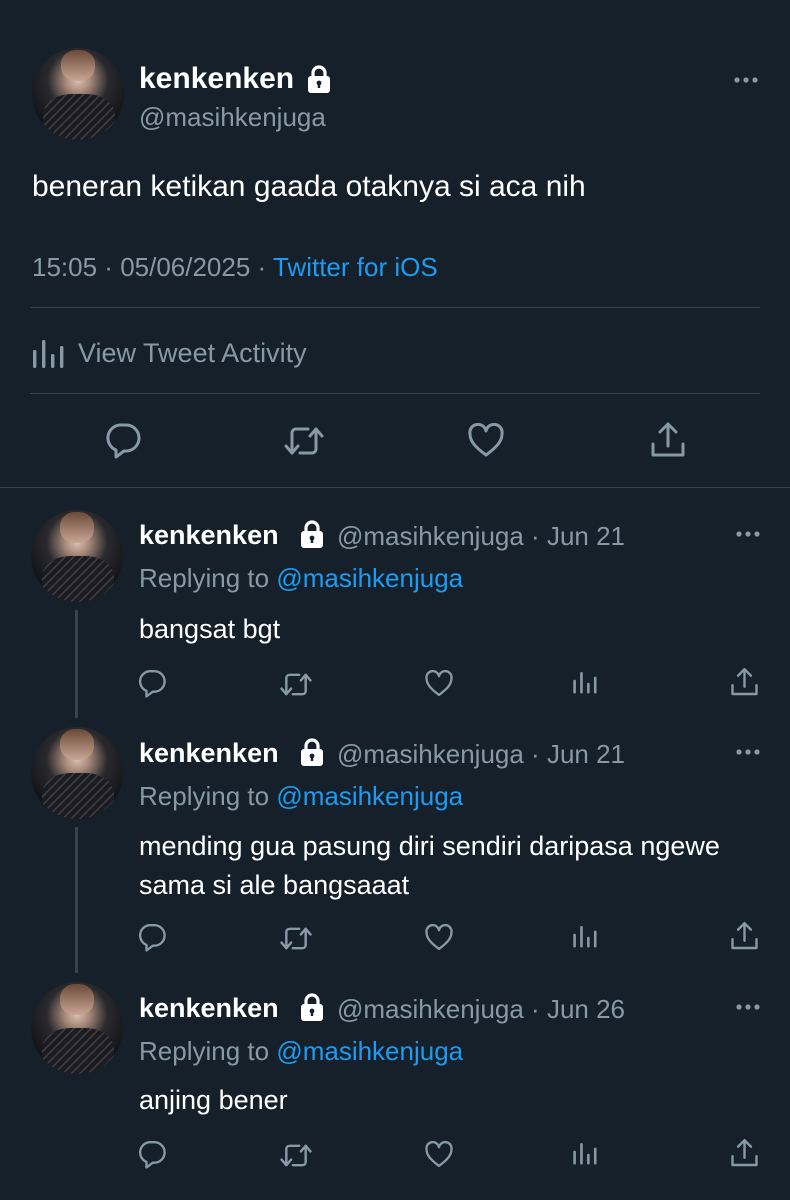  I want to click on tweet-source-link: Twitter for iOS, so click(355, 267).